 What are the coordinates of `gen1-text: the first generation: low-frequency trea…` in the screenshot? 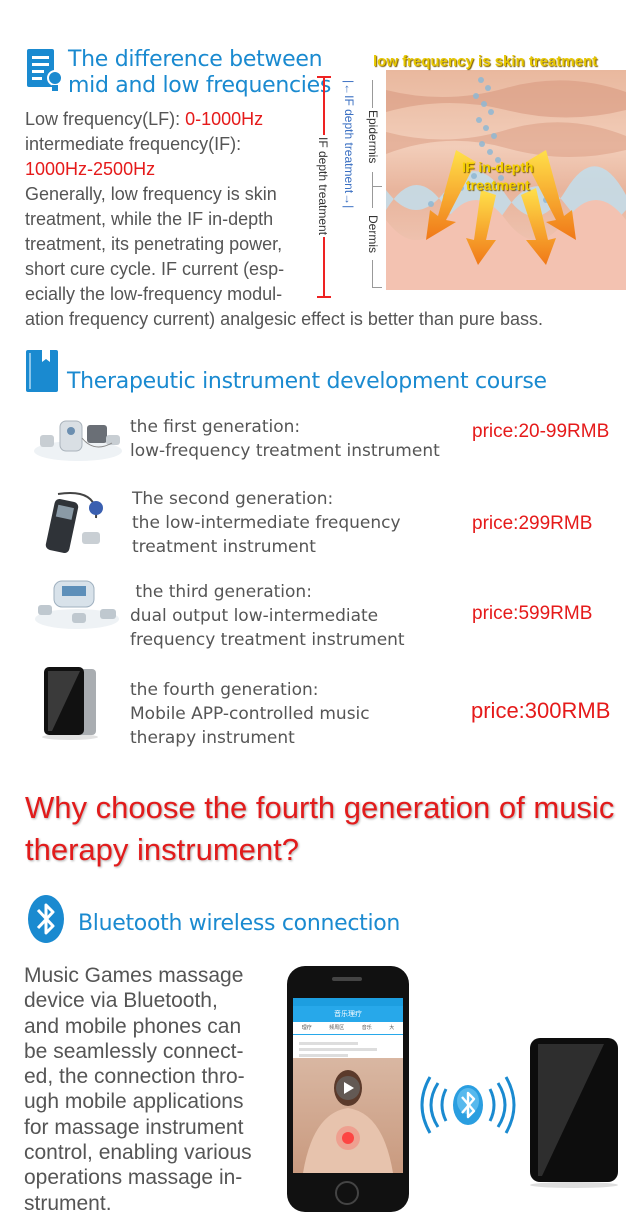 It's located at (285, 439).